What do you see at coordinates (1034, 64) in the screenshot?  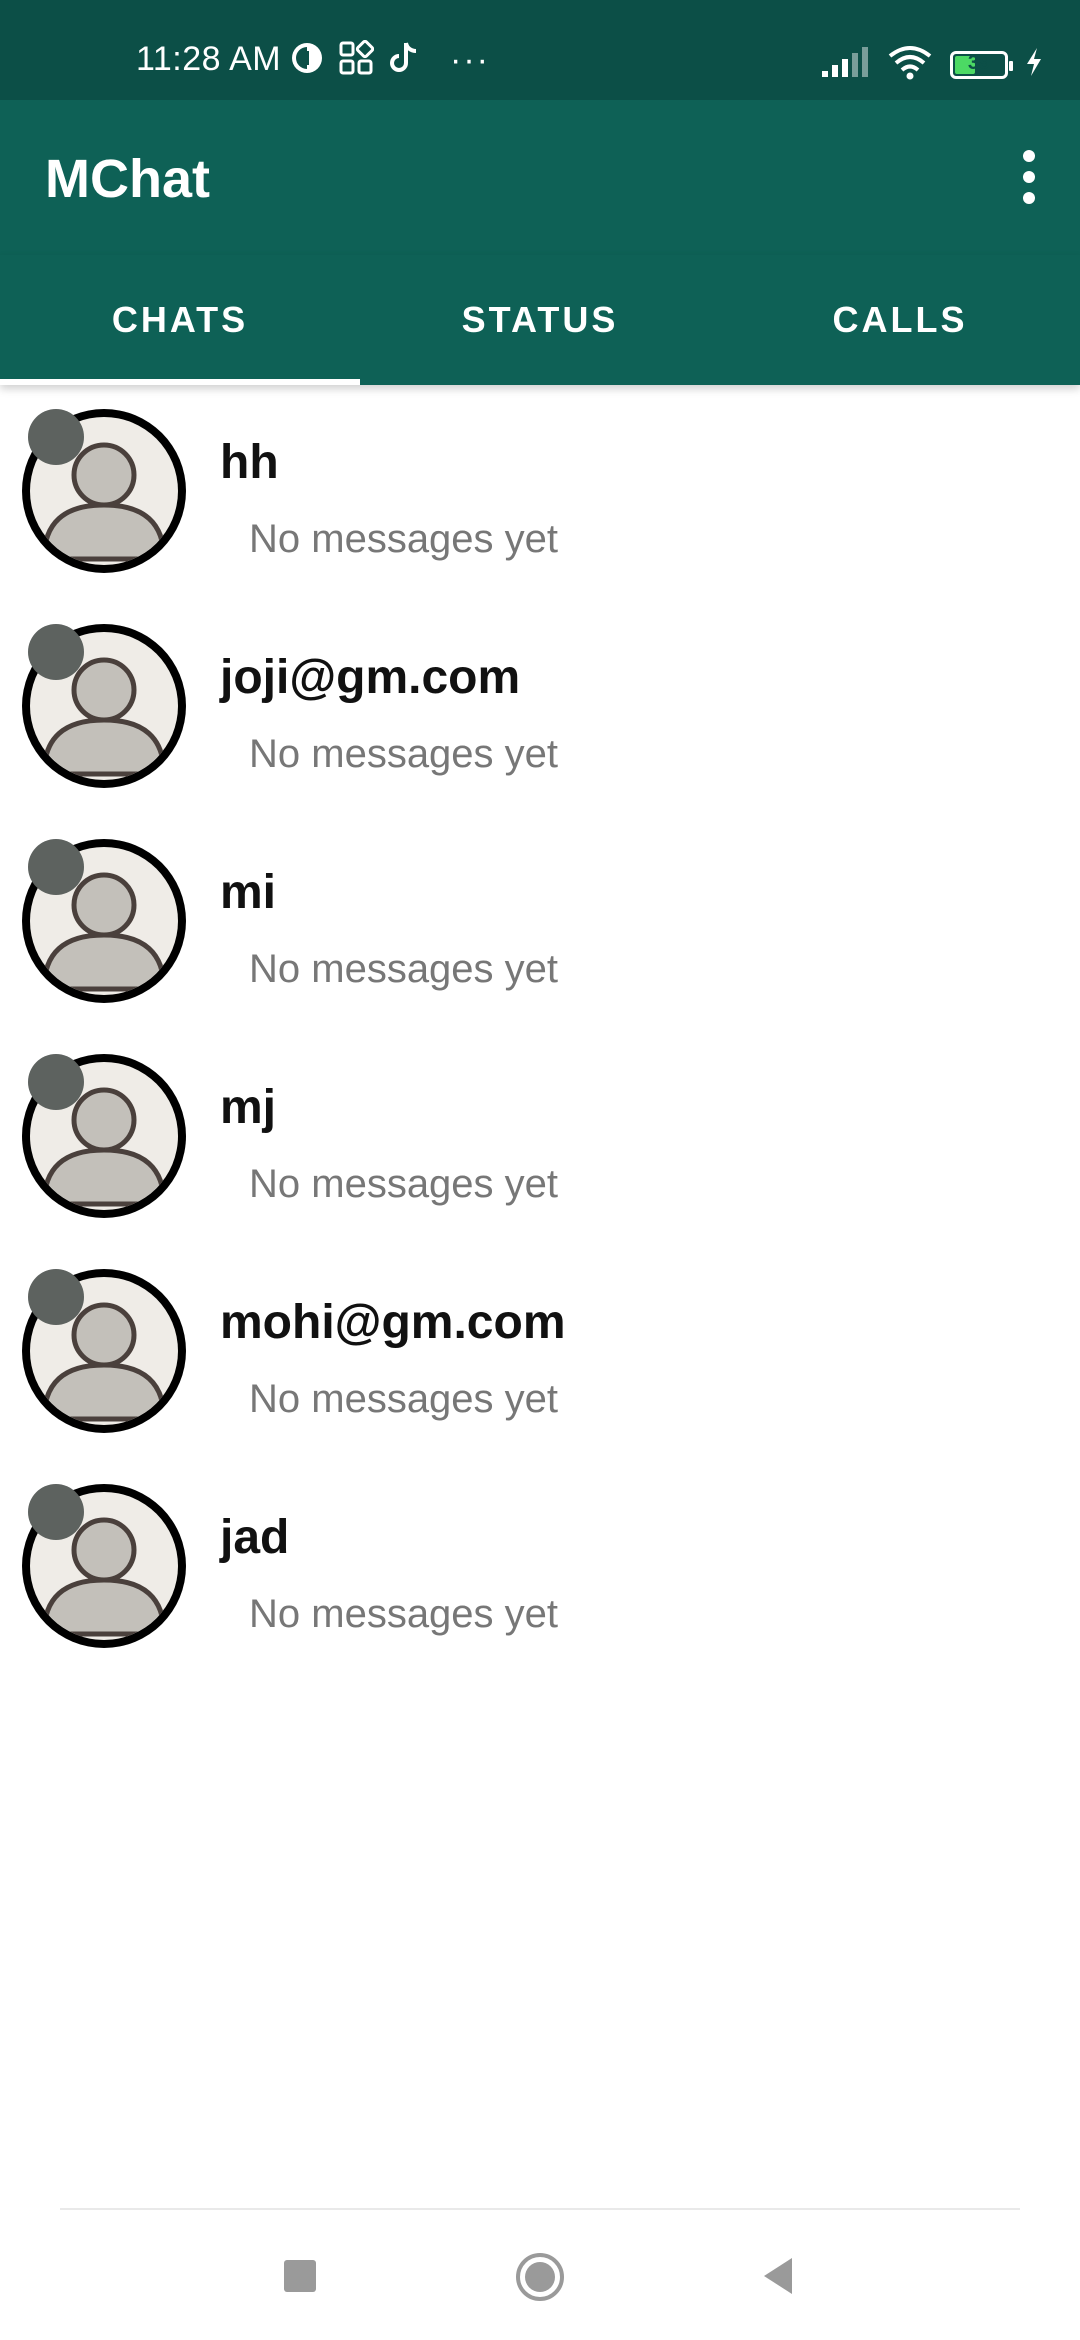 I see `charging-icon` at bounding box center [1034, 64].